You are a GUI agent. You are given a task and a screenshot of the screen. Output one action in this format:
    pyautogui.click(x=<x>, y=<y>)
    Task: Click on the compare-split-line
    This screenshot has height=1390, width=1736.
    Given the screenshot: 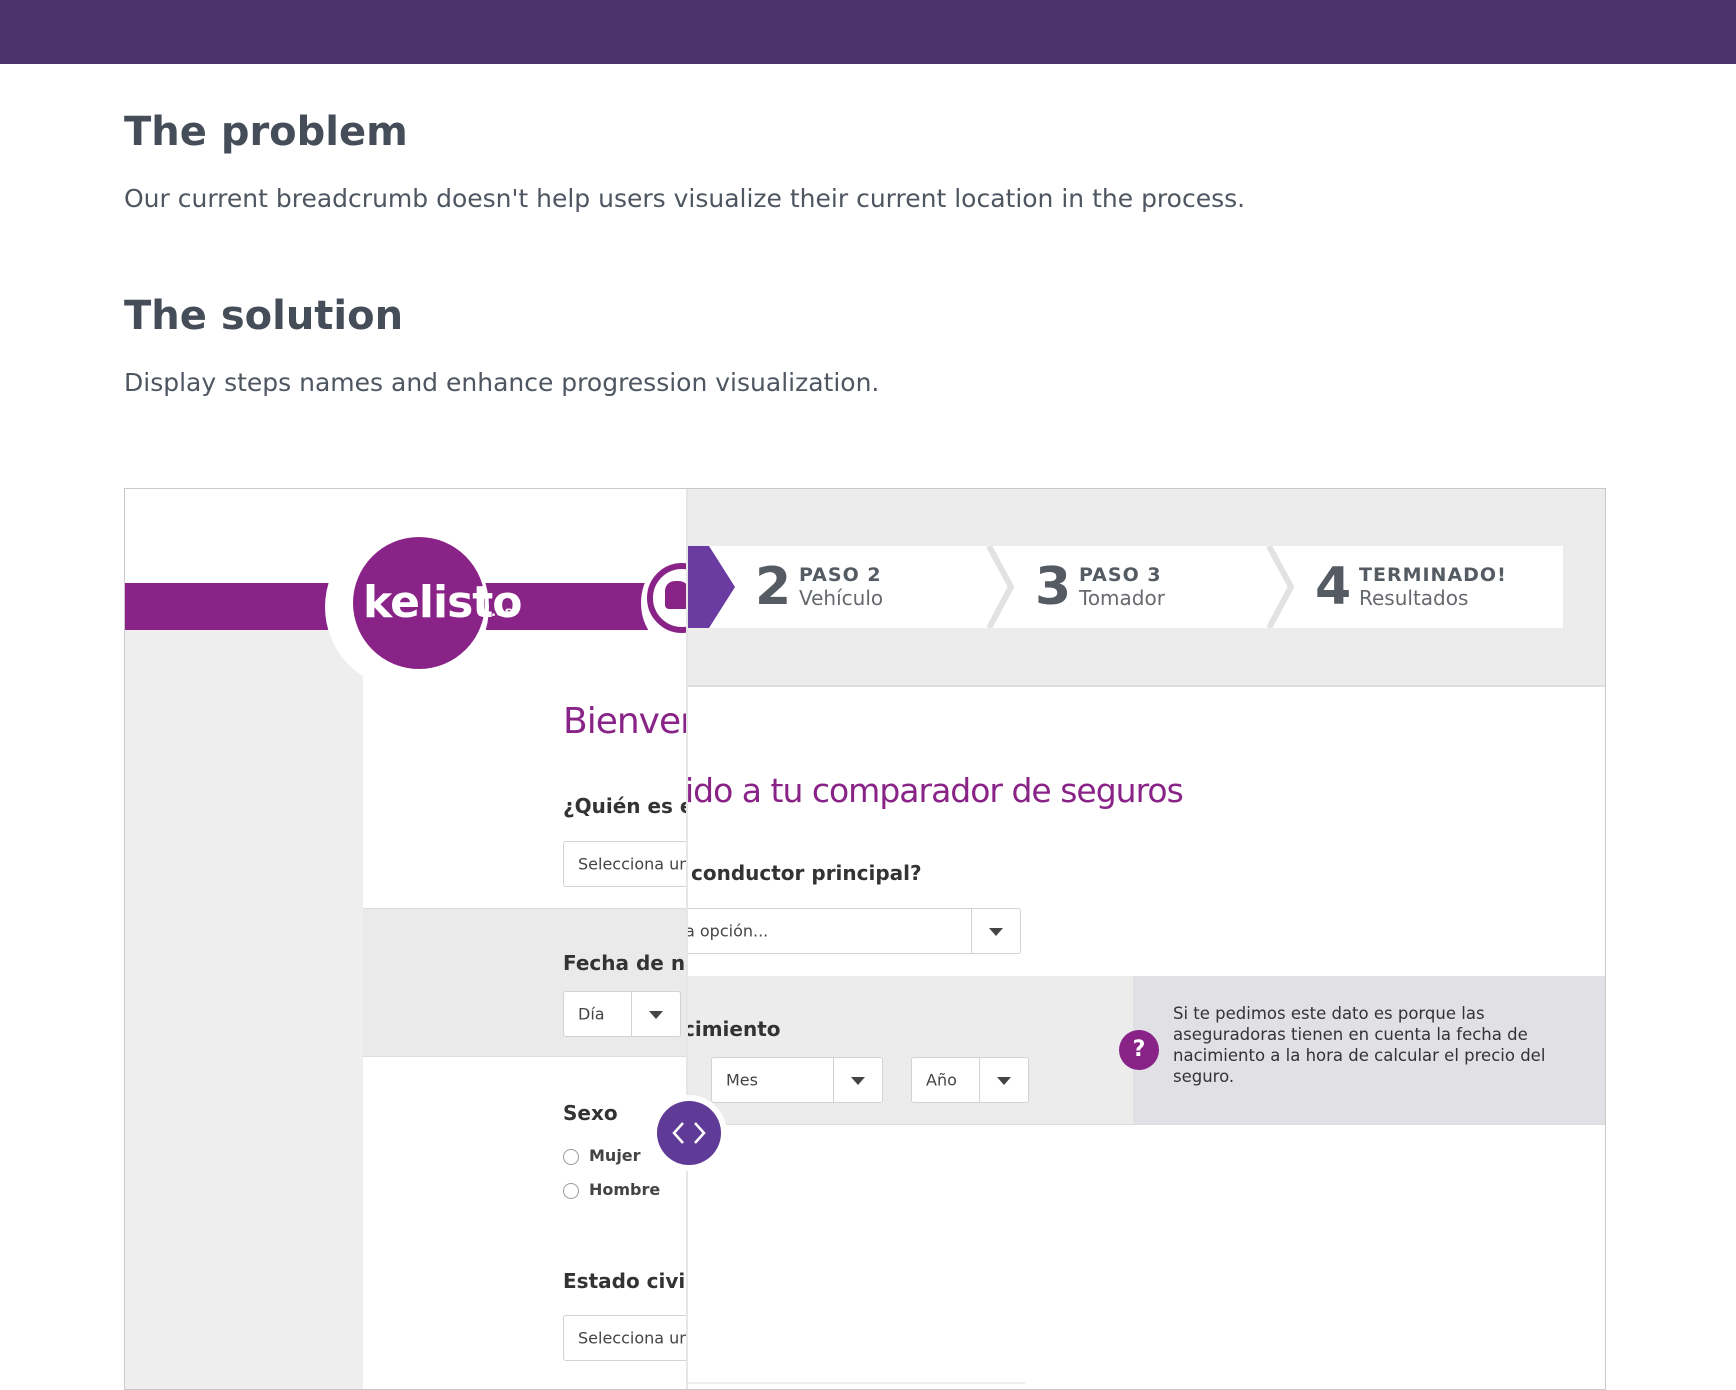 What is the action you would take?
    pyautogui.click(x=687, y=939)
    